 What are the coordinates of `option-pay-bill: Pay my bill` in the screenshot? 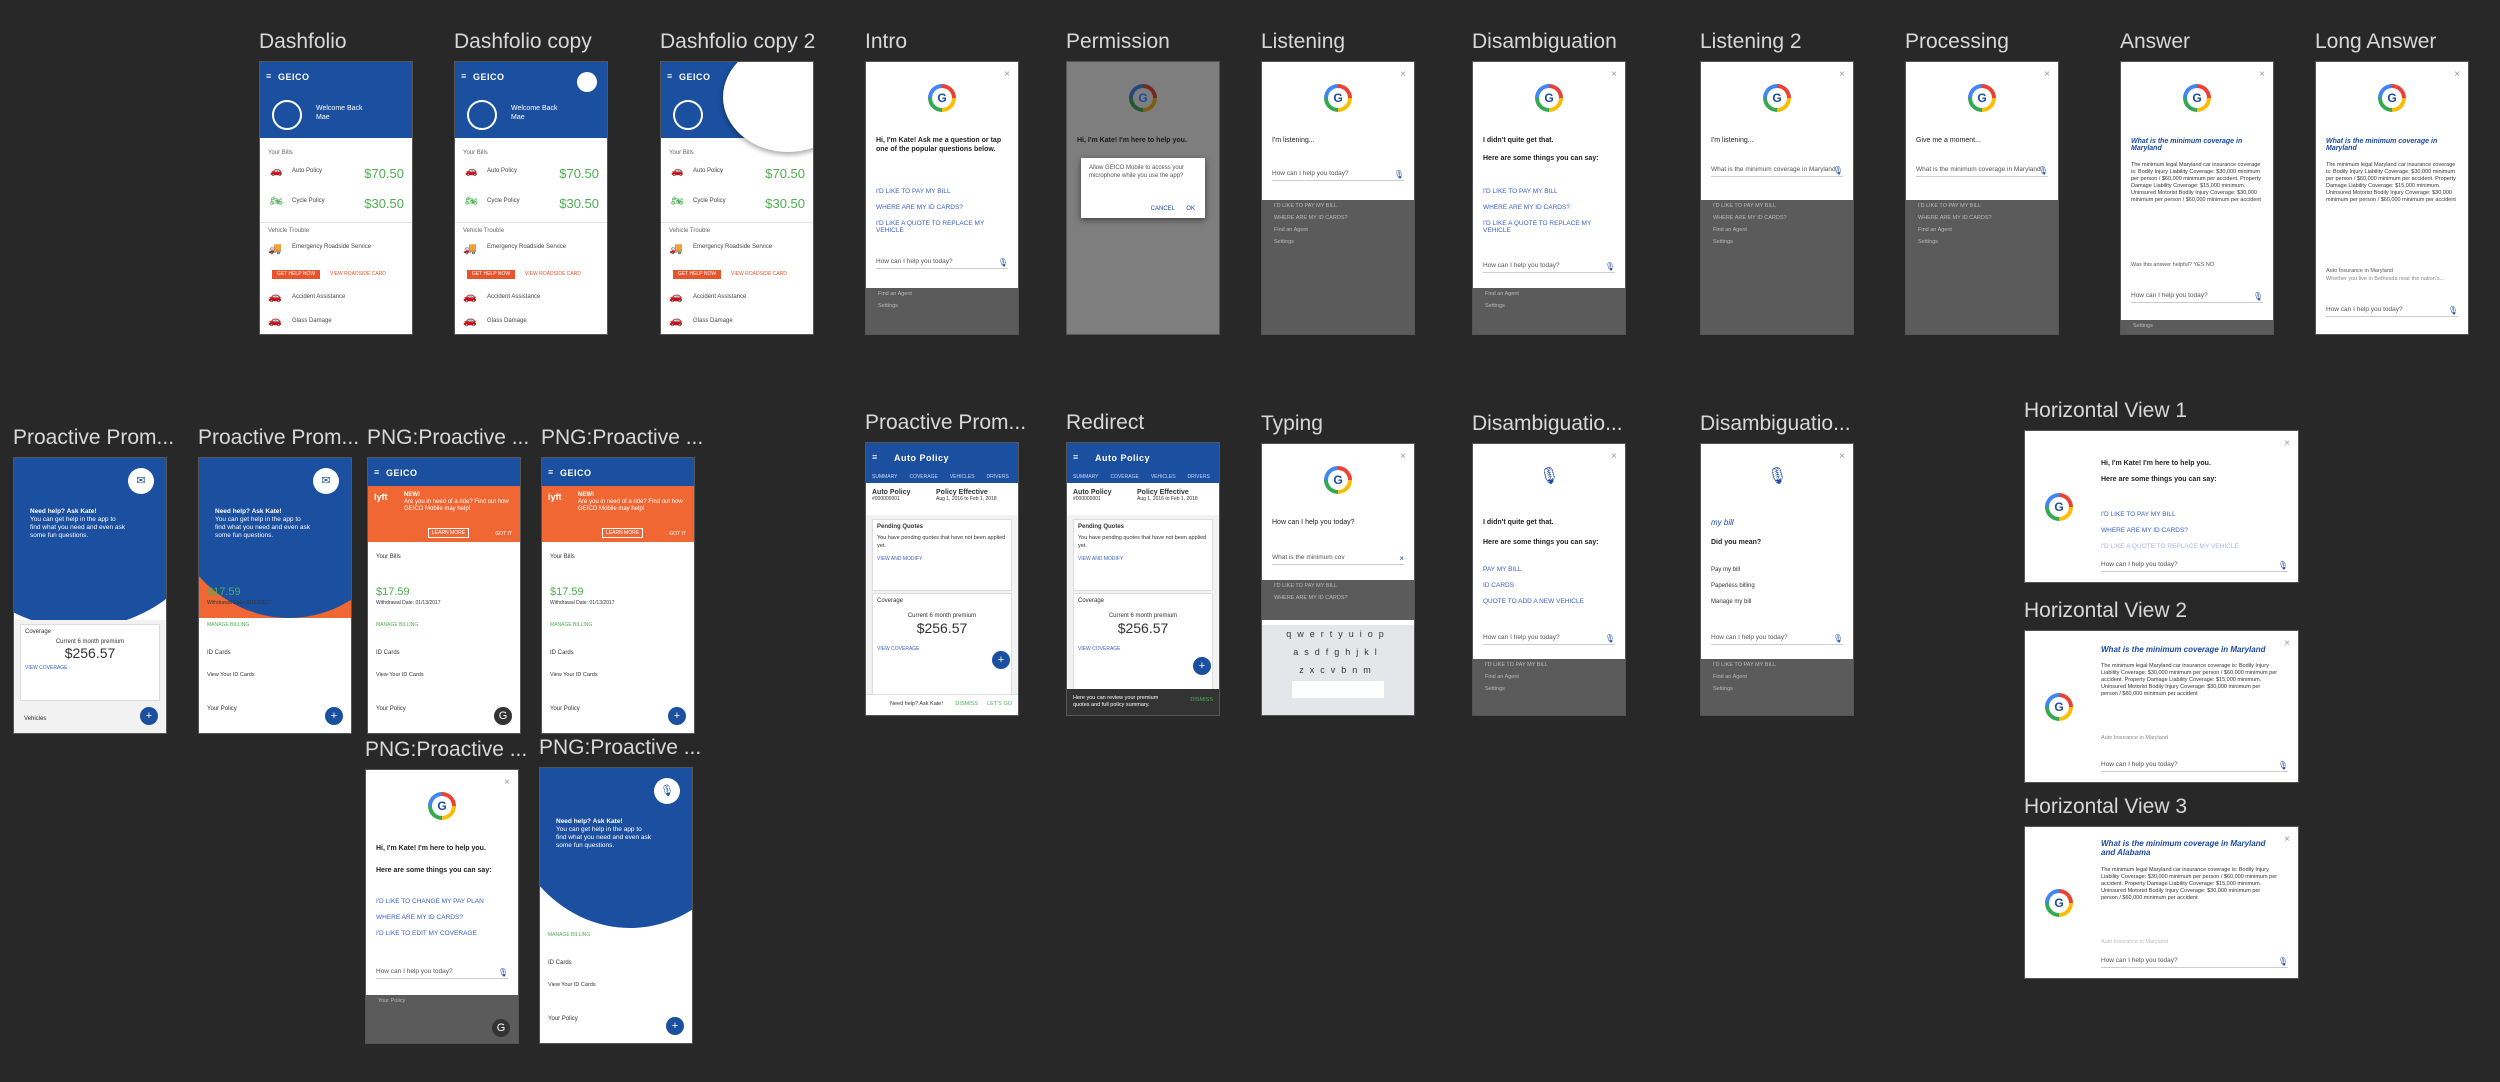 It's located at (1725, 570).